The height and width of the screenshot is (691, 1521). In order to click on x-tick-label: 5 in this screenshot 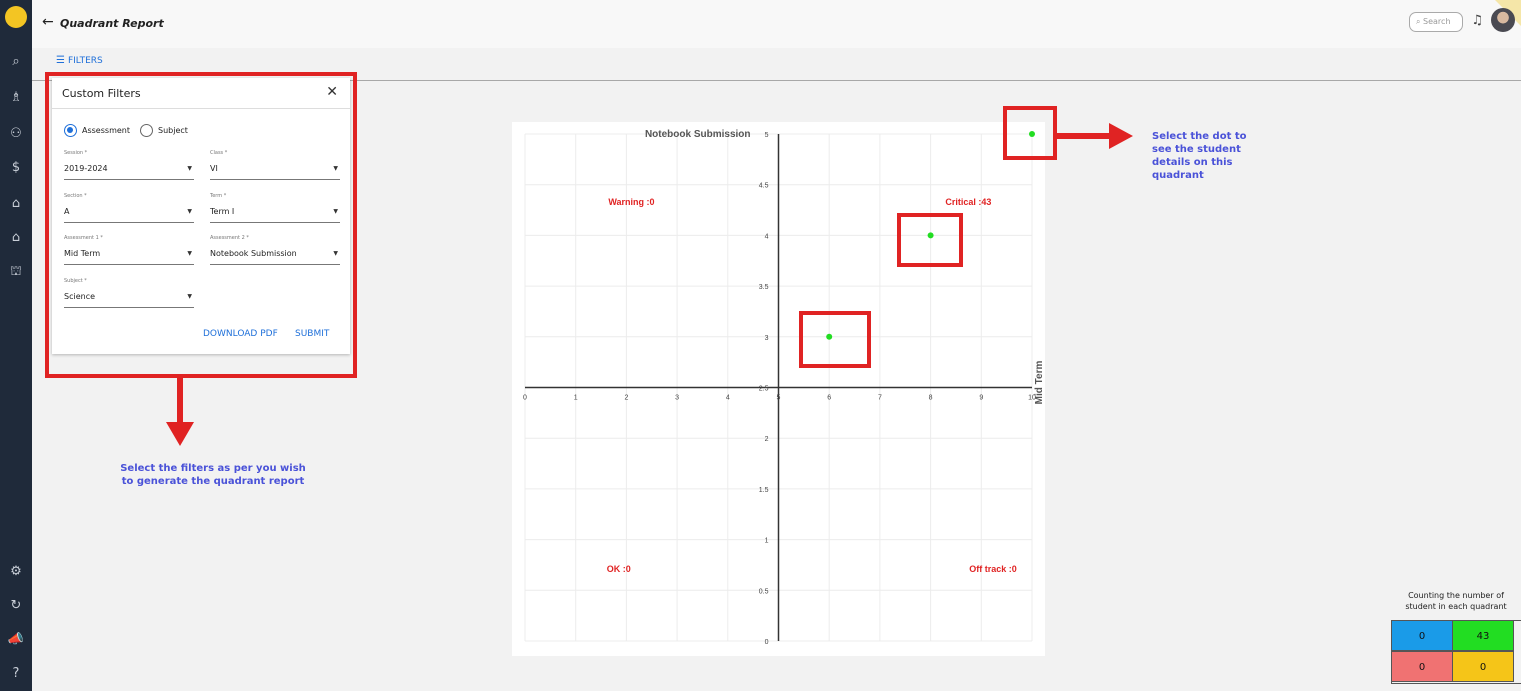, I will do `click(779, 398)`.